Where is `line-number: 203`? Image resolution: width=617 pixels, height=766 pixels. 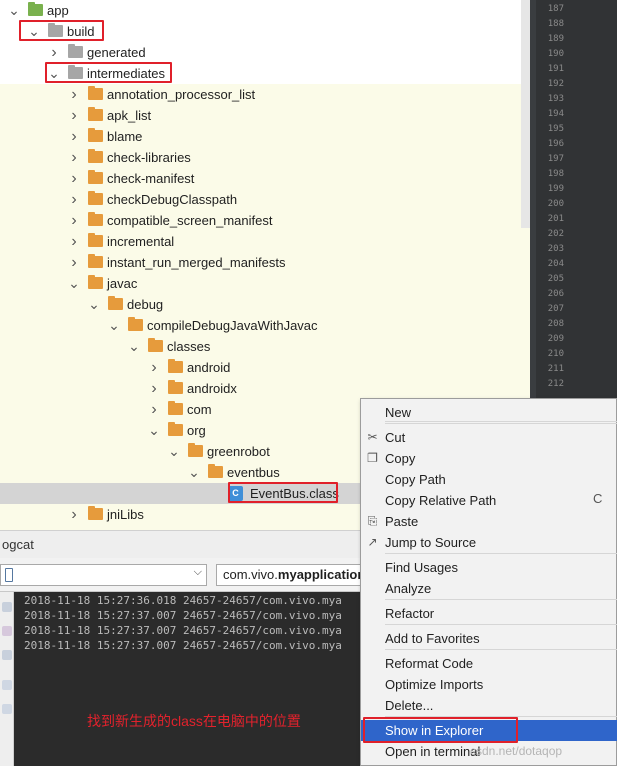
line-number: 203 is located at coordinates (555, 249).